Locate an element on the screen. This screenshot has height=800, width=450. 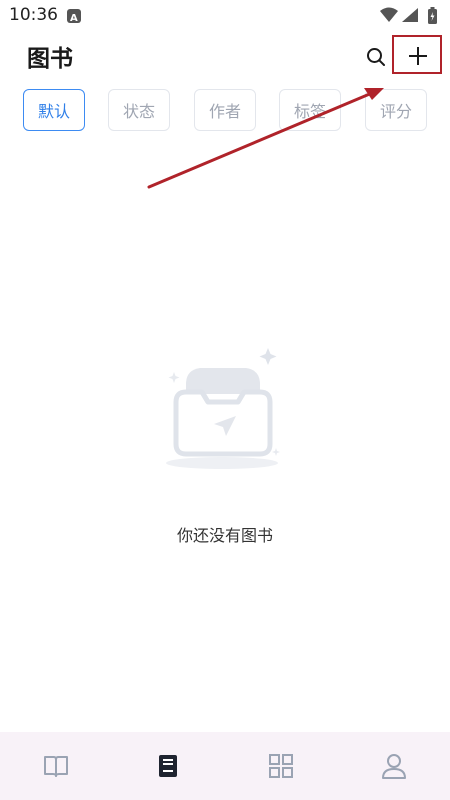
search-icon is located at coordinates (376, 57).